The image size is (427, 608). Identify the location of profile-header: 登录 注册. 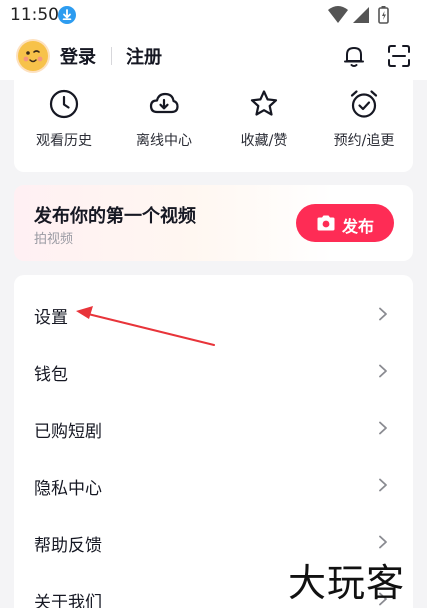
(213, 55).